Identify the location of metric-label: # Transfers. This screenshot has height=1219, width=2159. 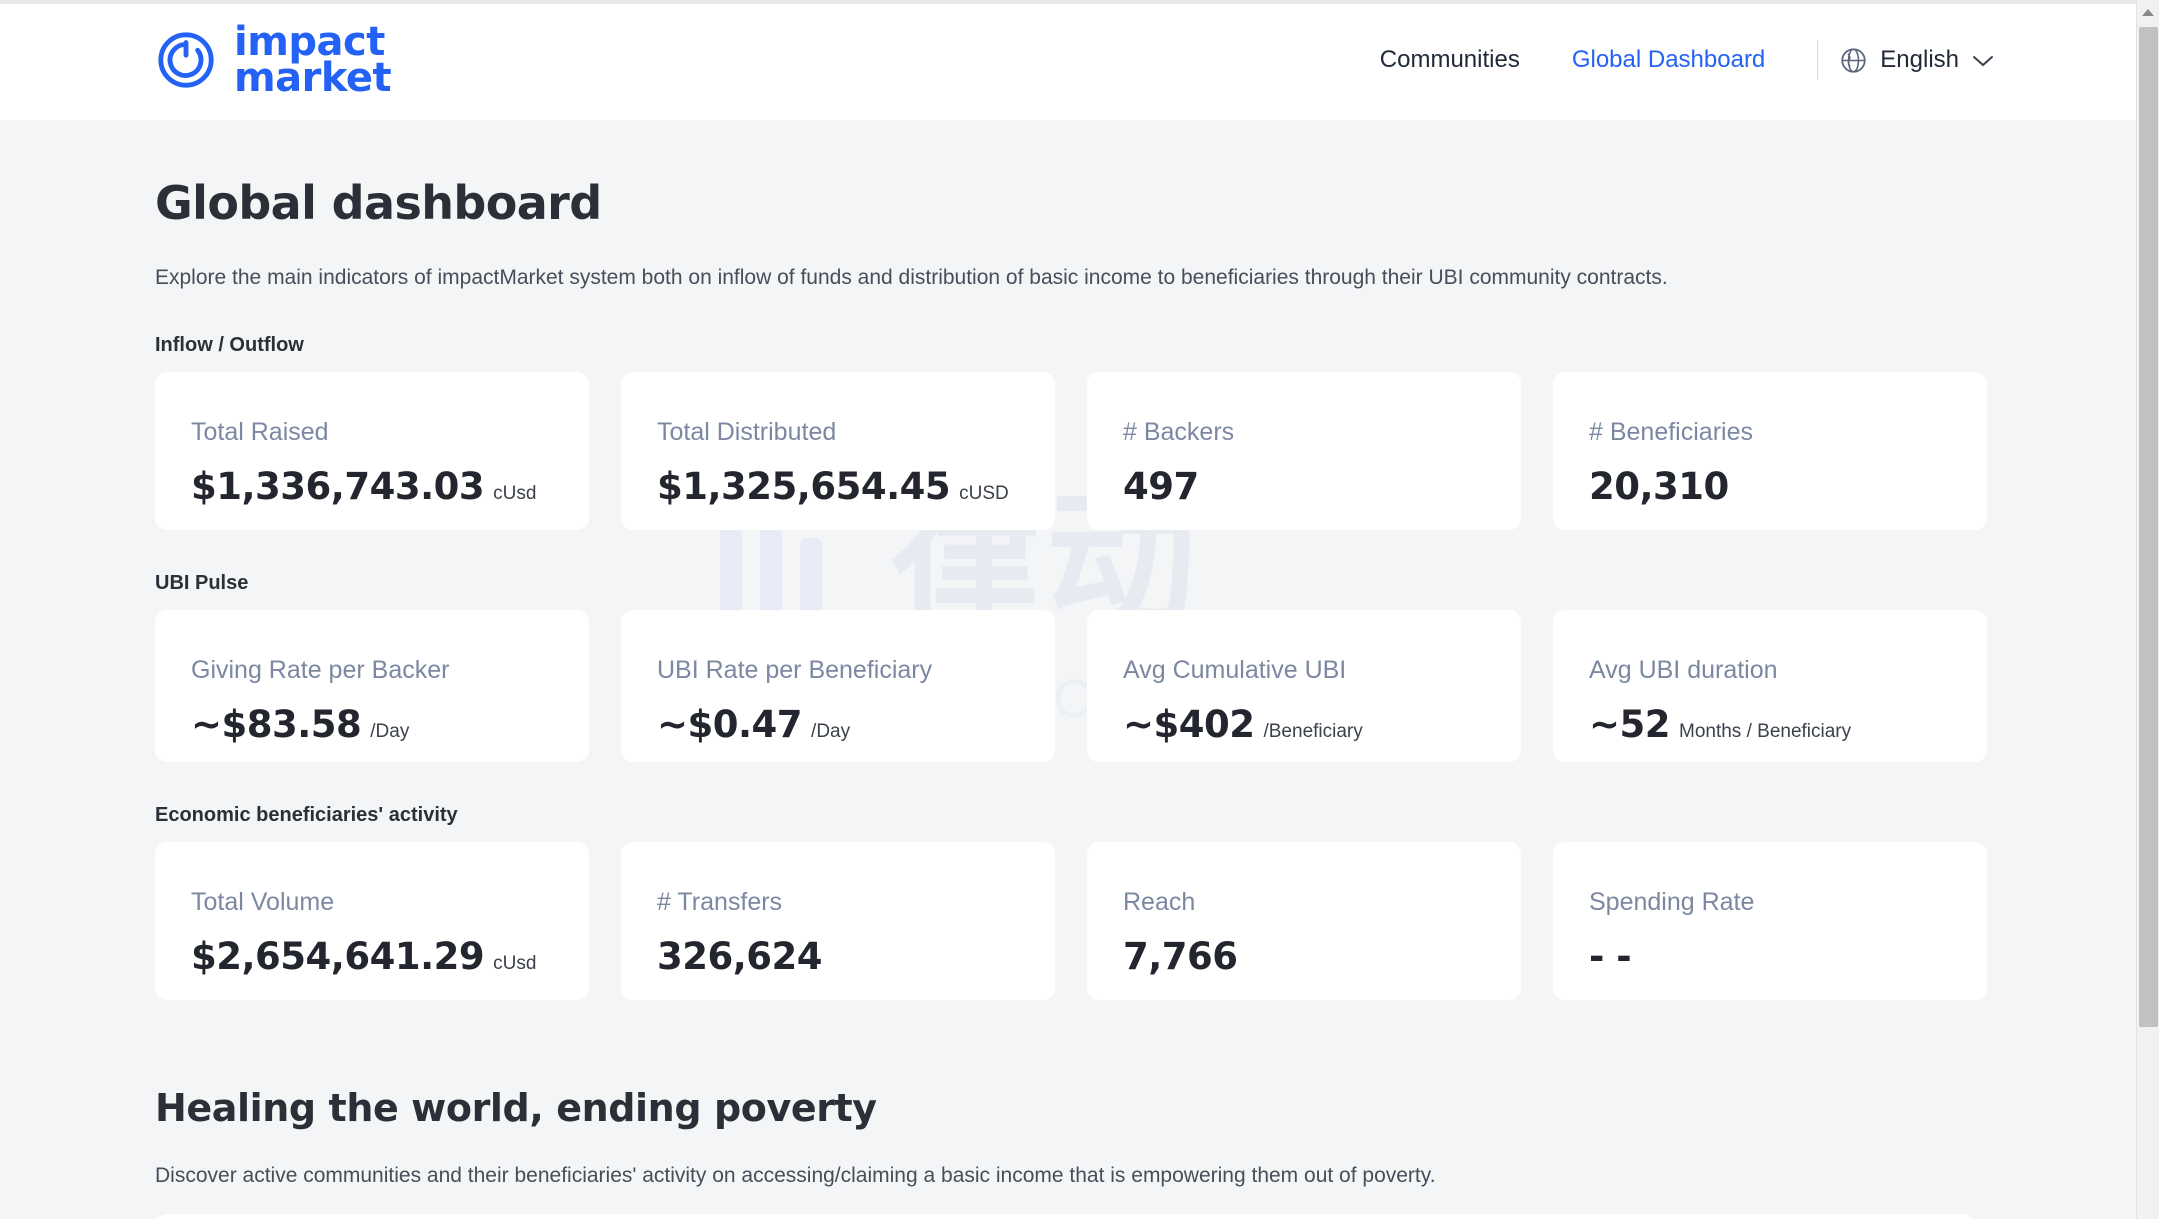
(720, 902).